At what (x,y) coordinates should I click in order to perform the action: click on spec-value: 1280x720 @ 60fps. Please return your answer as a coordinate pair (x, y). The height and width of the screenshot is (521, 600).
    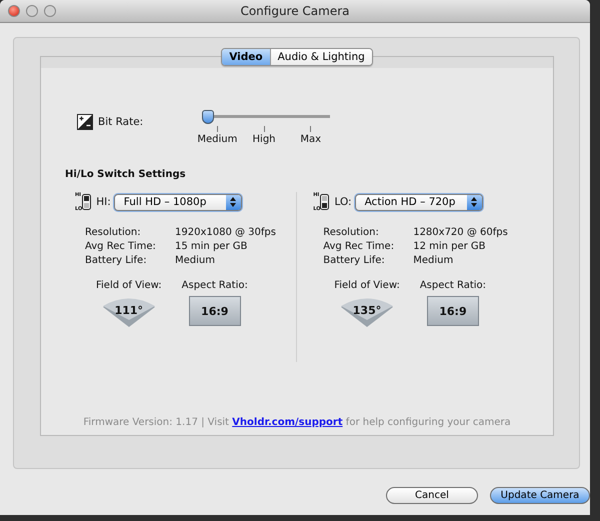
    Looking at the image, I should click on (461, 232).